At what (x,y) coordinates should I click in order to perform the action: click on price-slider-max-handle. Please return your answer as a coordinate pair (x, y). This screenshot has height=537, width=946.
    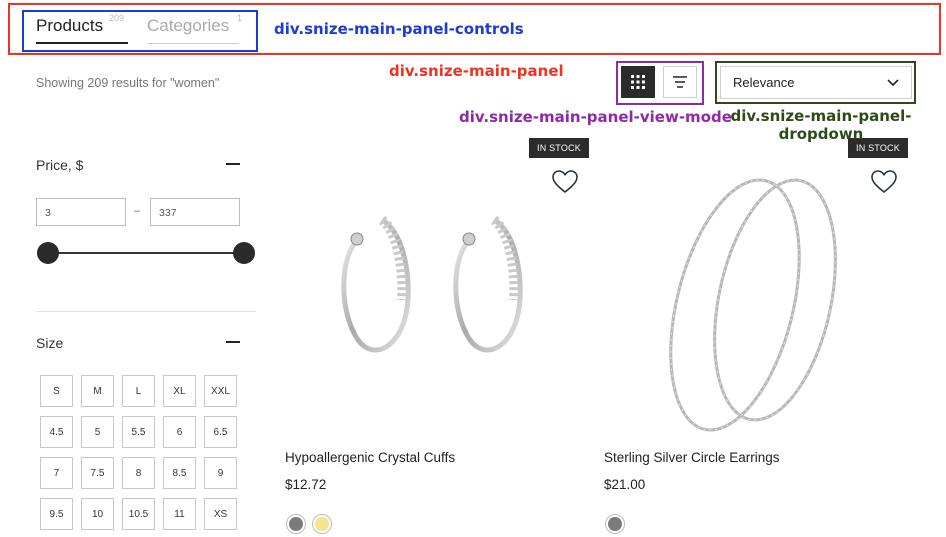
    Looking at the image, I should click on (244, 253).